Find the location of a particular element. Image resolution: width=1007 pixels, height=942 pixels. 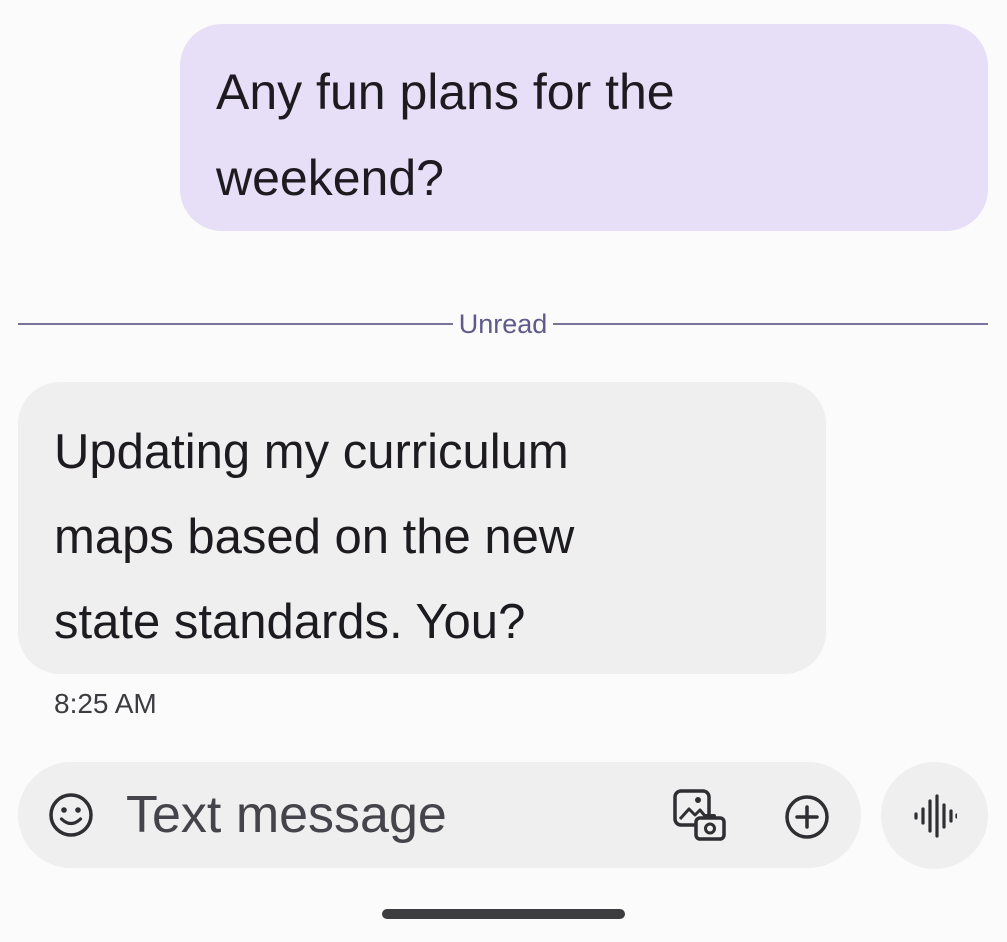

voice-icon is located at coordinates (935, 816).